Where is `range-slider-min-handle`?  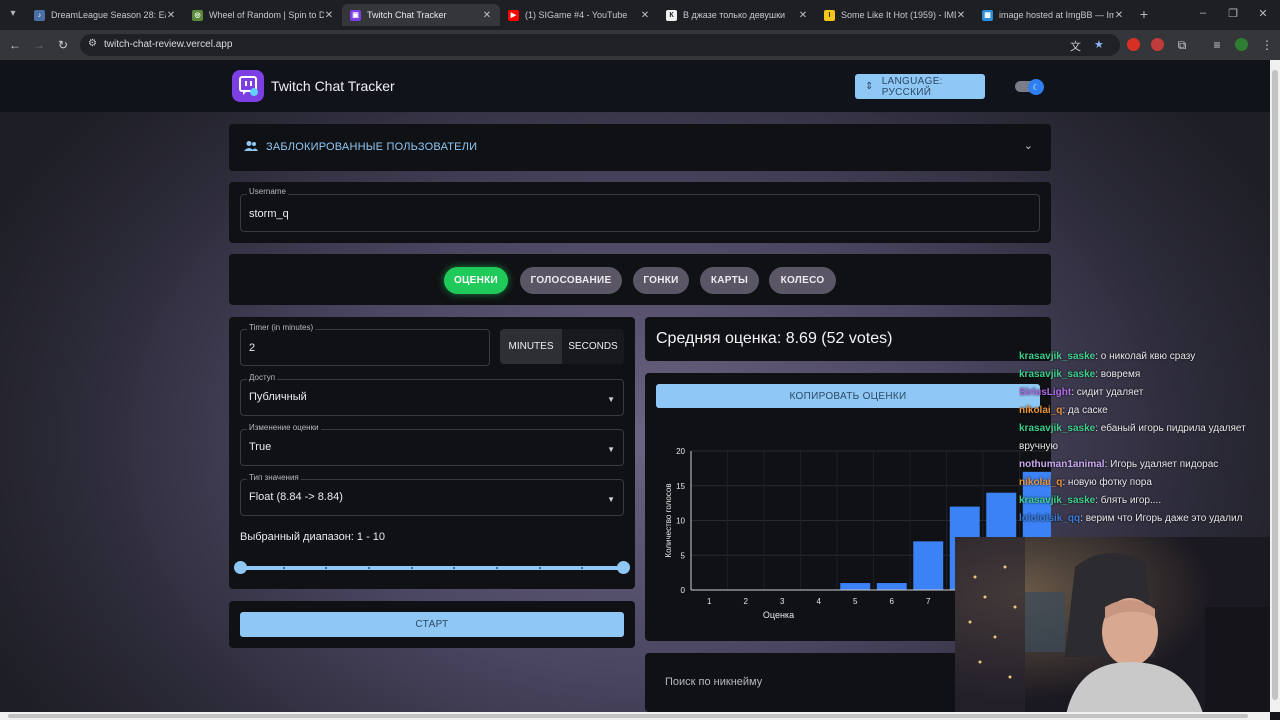 range-slider-min-handle is located at coordinates (240, 567).